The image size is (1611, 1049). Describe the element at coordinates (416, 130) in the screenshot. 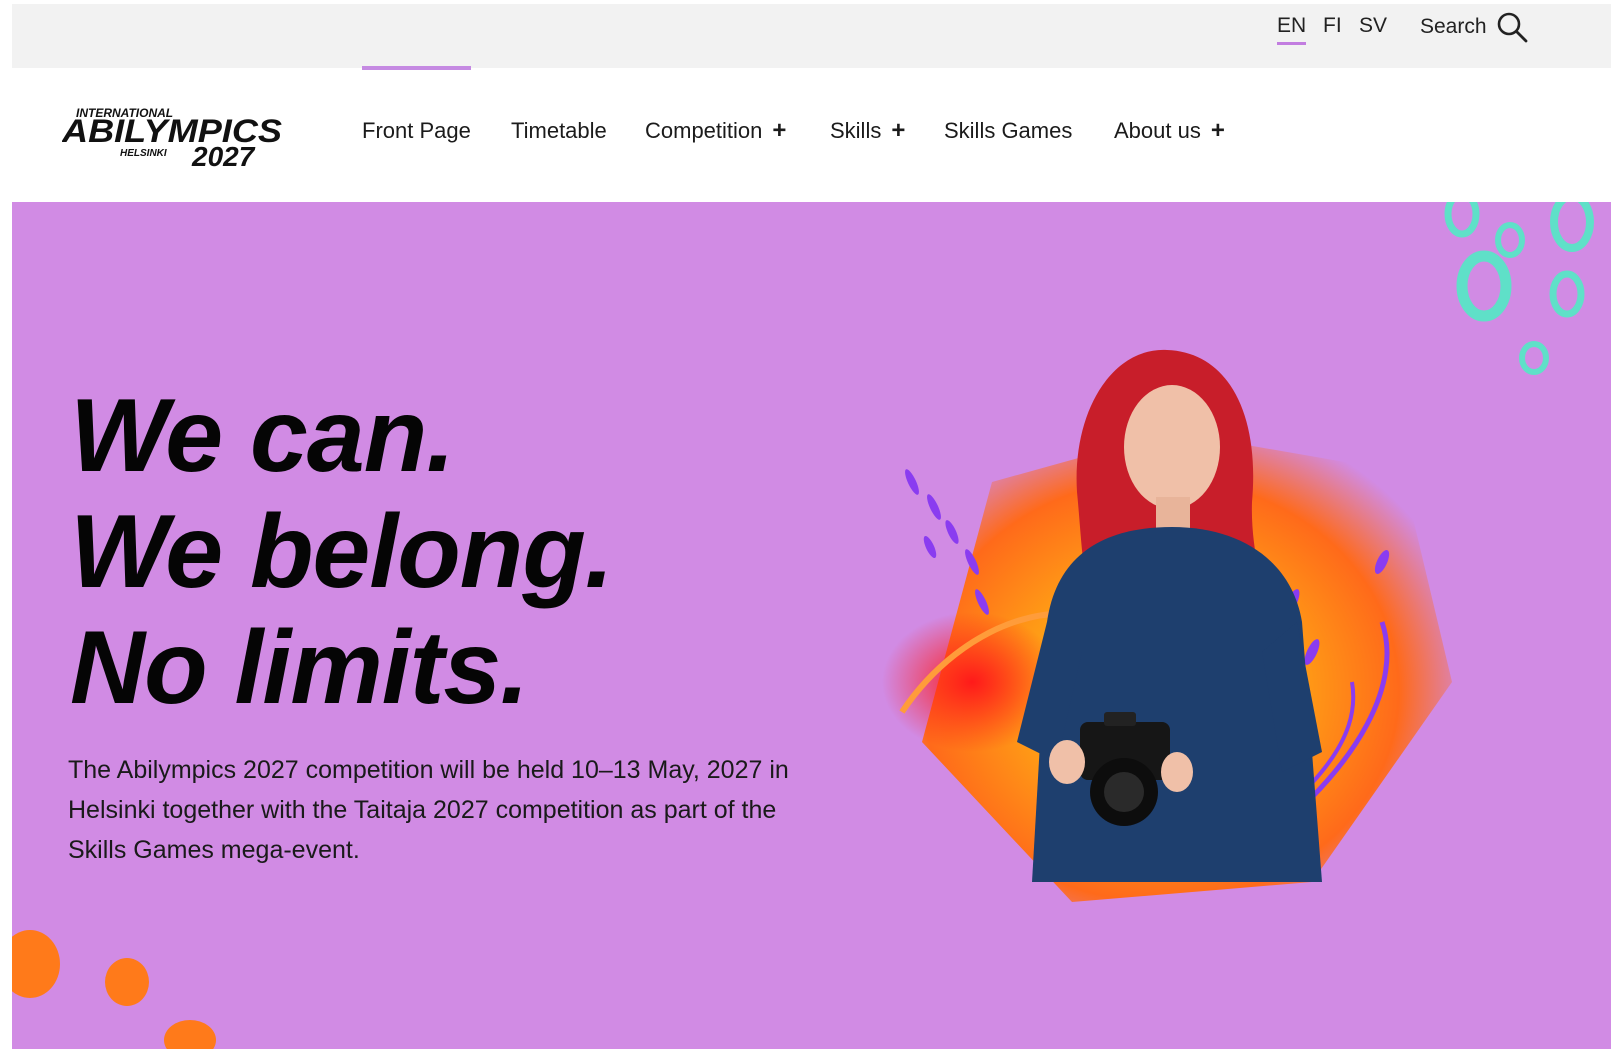

I see `nav-front-page-label: Front Page` at that location.